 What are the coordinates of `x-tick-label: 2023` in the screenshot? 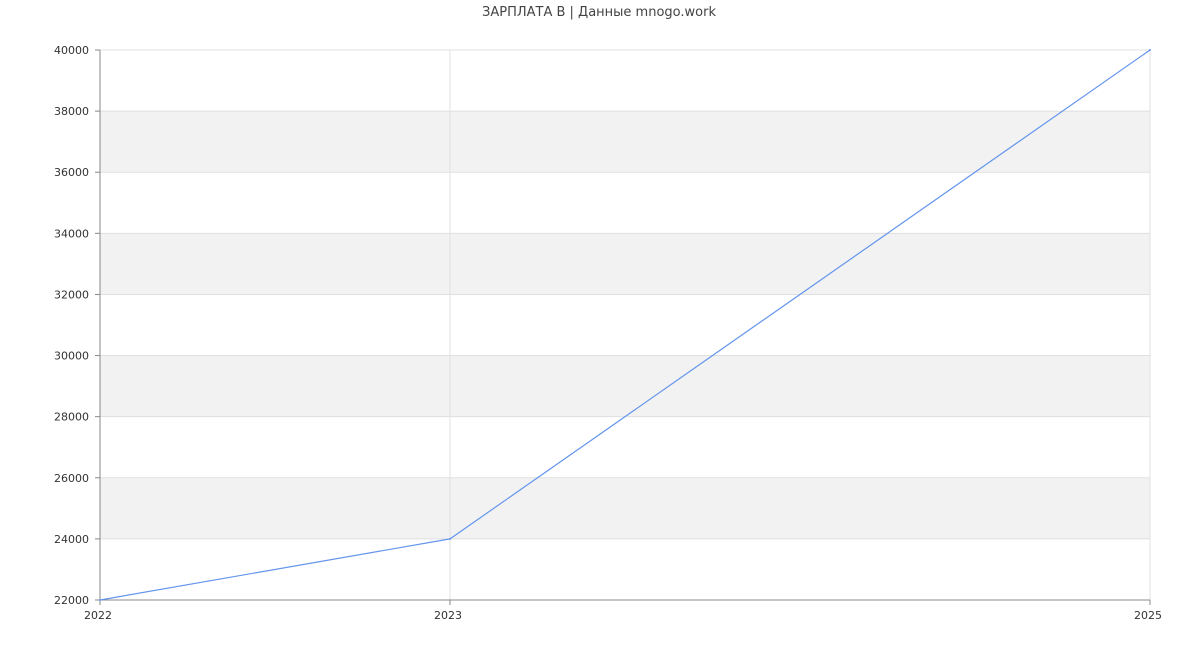 It's located at (448, 615).